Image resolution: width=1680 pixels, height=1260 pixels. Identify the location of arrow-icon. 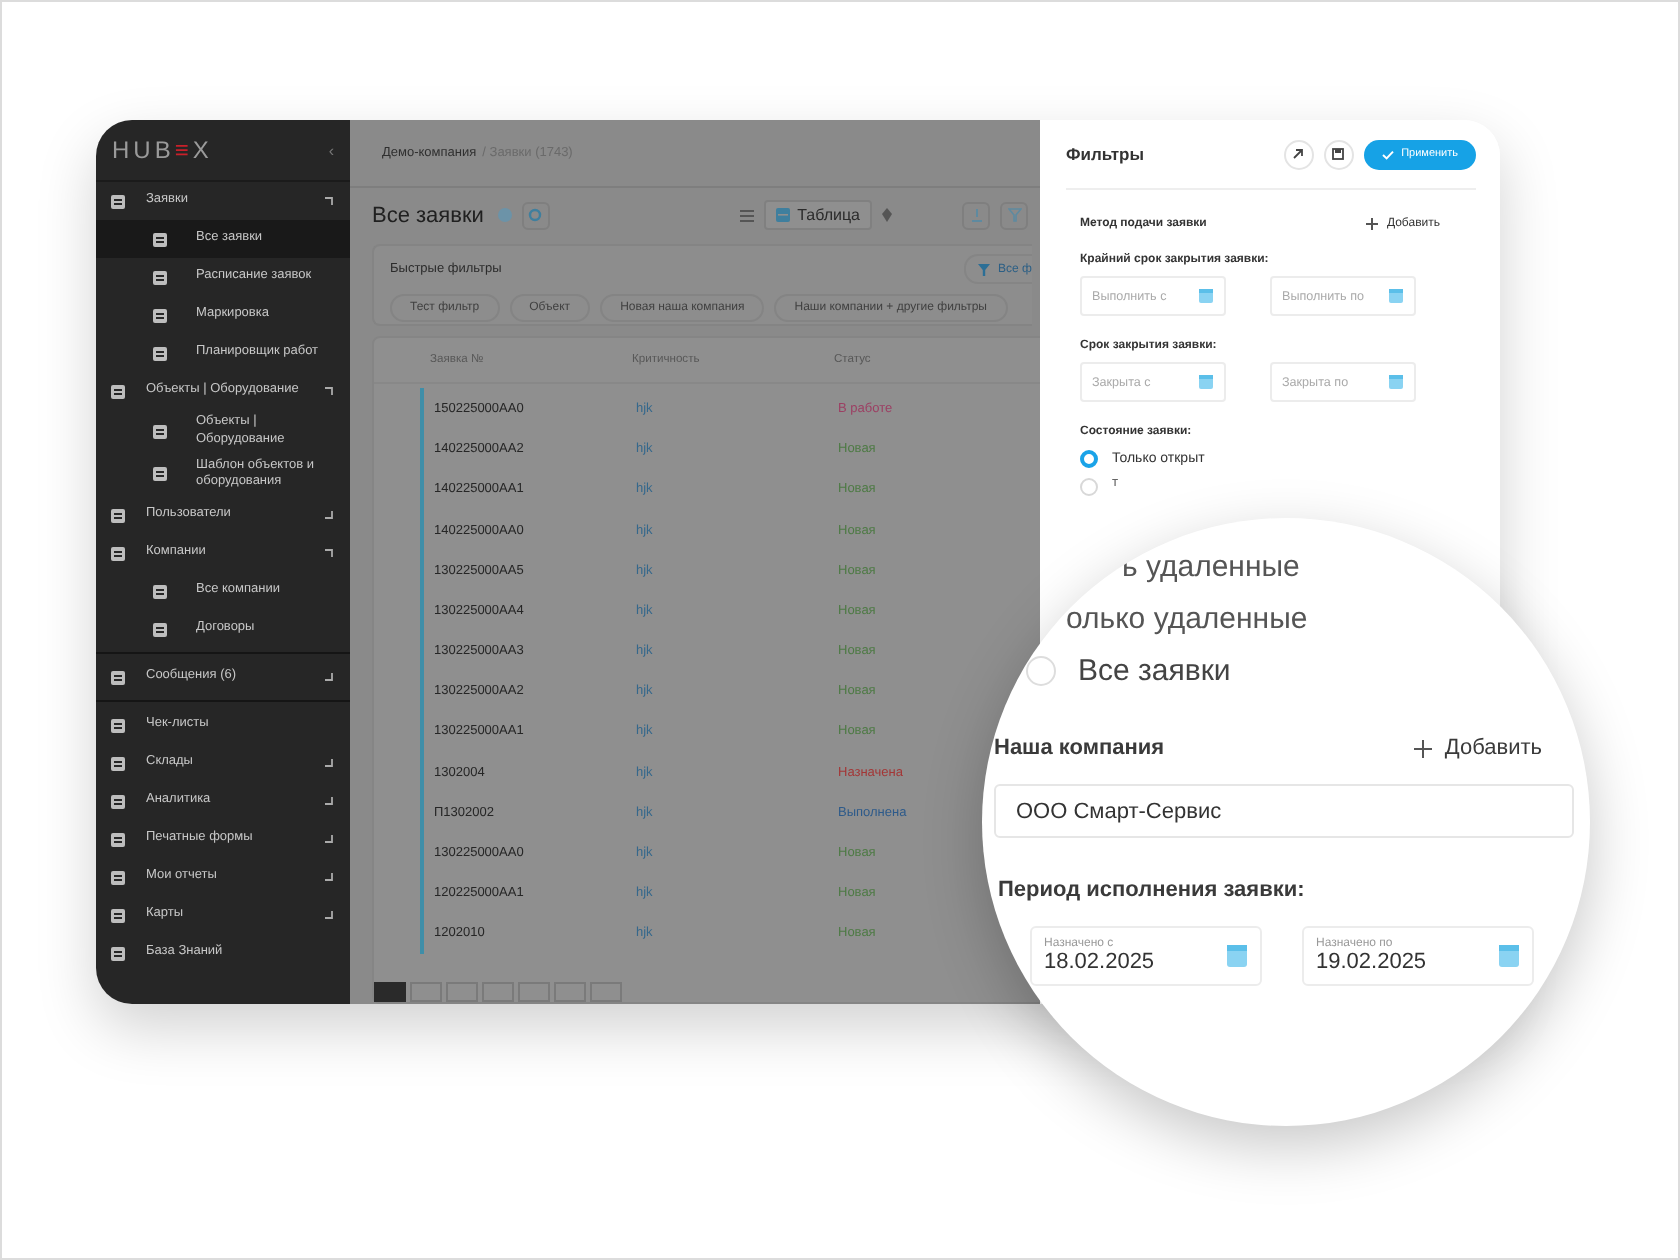
(1298, 154).